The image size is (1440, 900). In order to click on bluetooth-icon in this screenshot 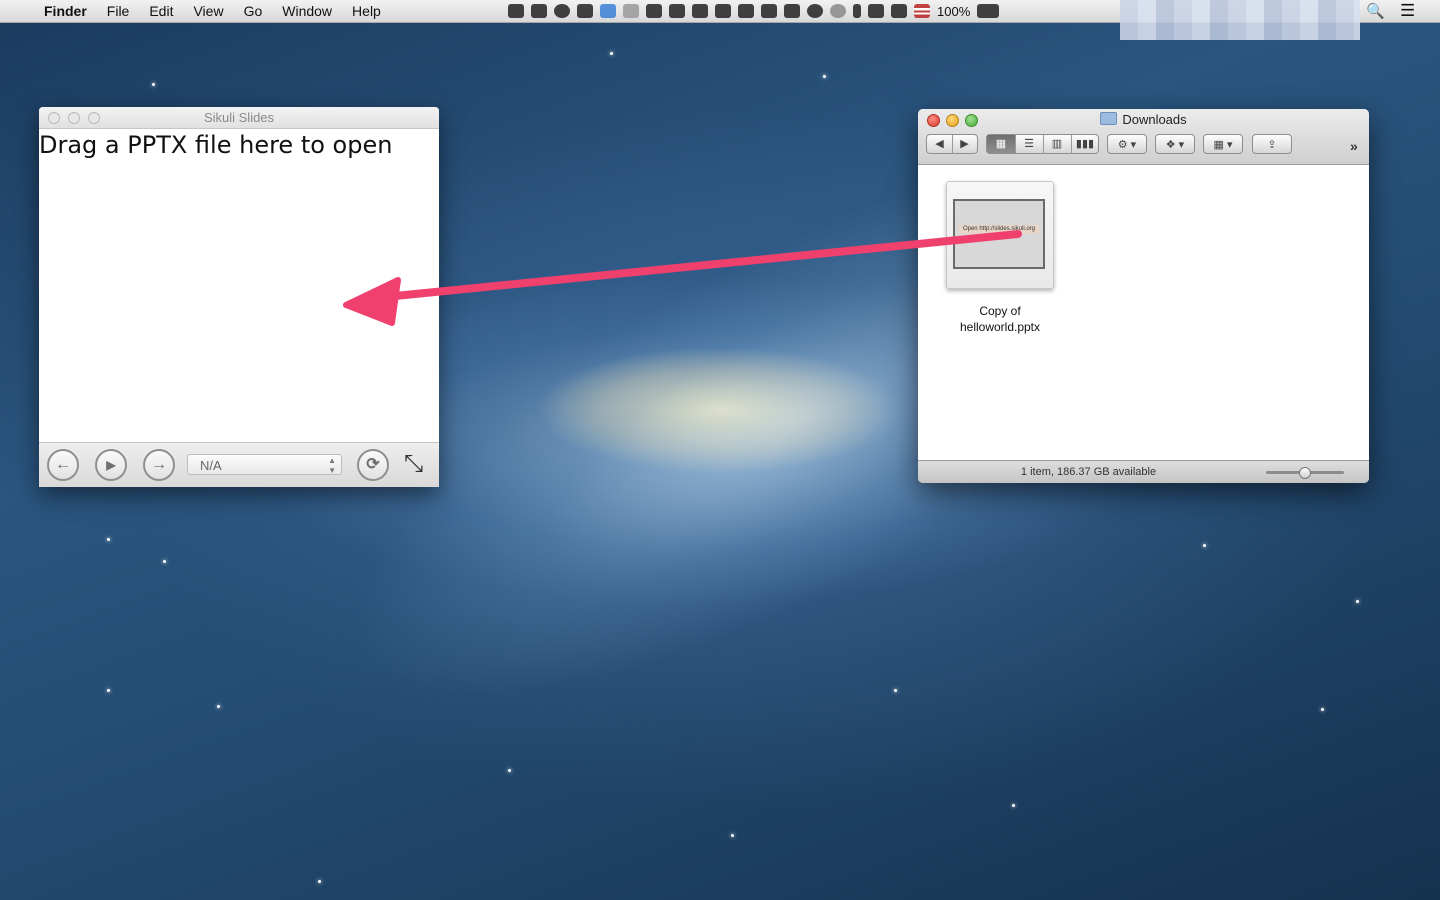, I will do `click(857, 11)`.